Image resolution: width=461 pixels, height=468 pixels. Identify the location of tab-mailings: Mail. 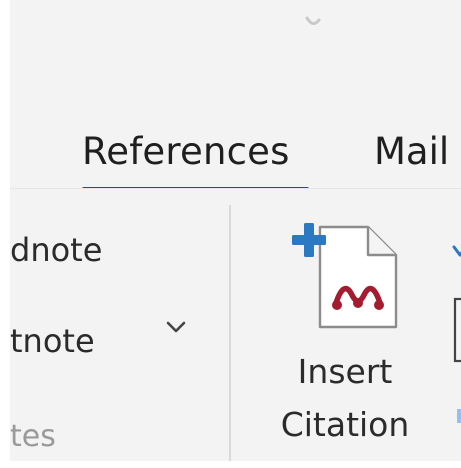
(411, 151).